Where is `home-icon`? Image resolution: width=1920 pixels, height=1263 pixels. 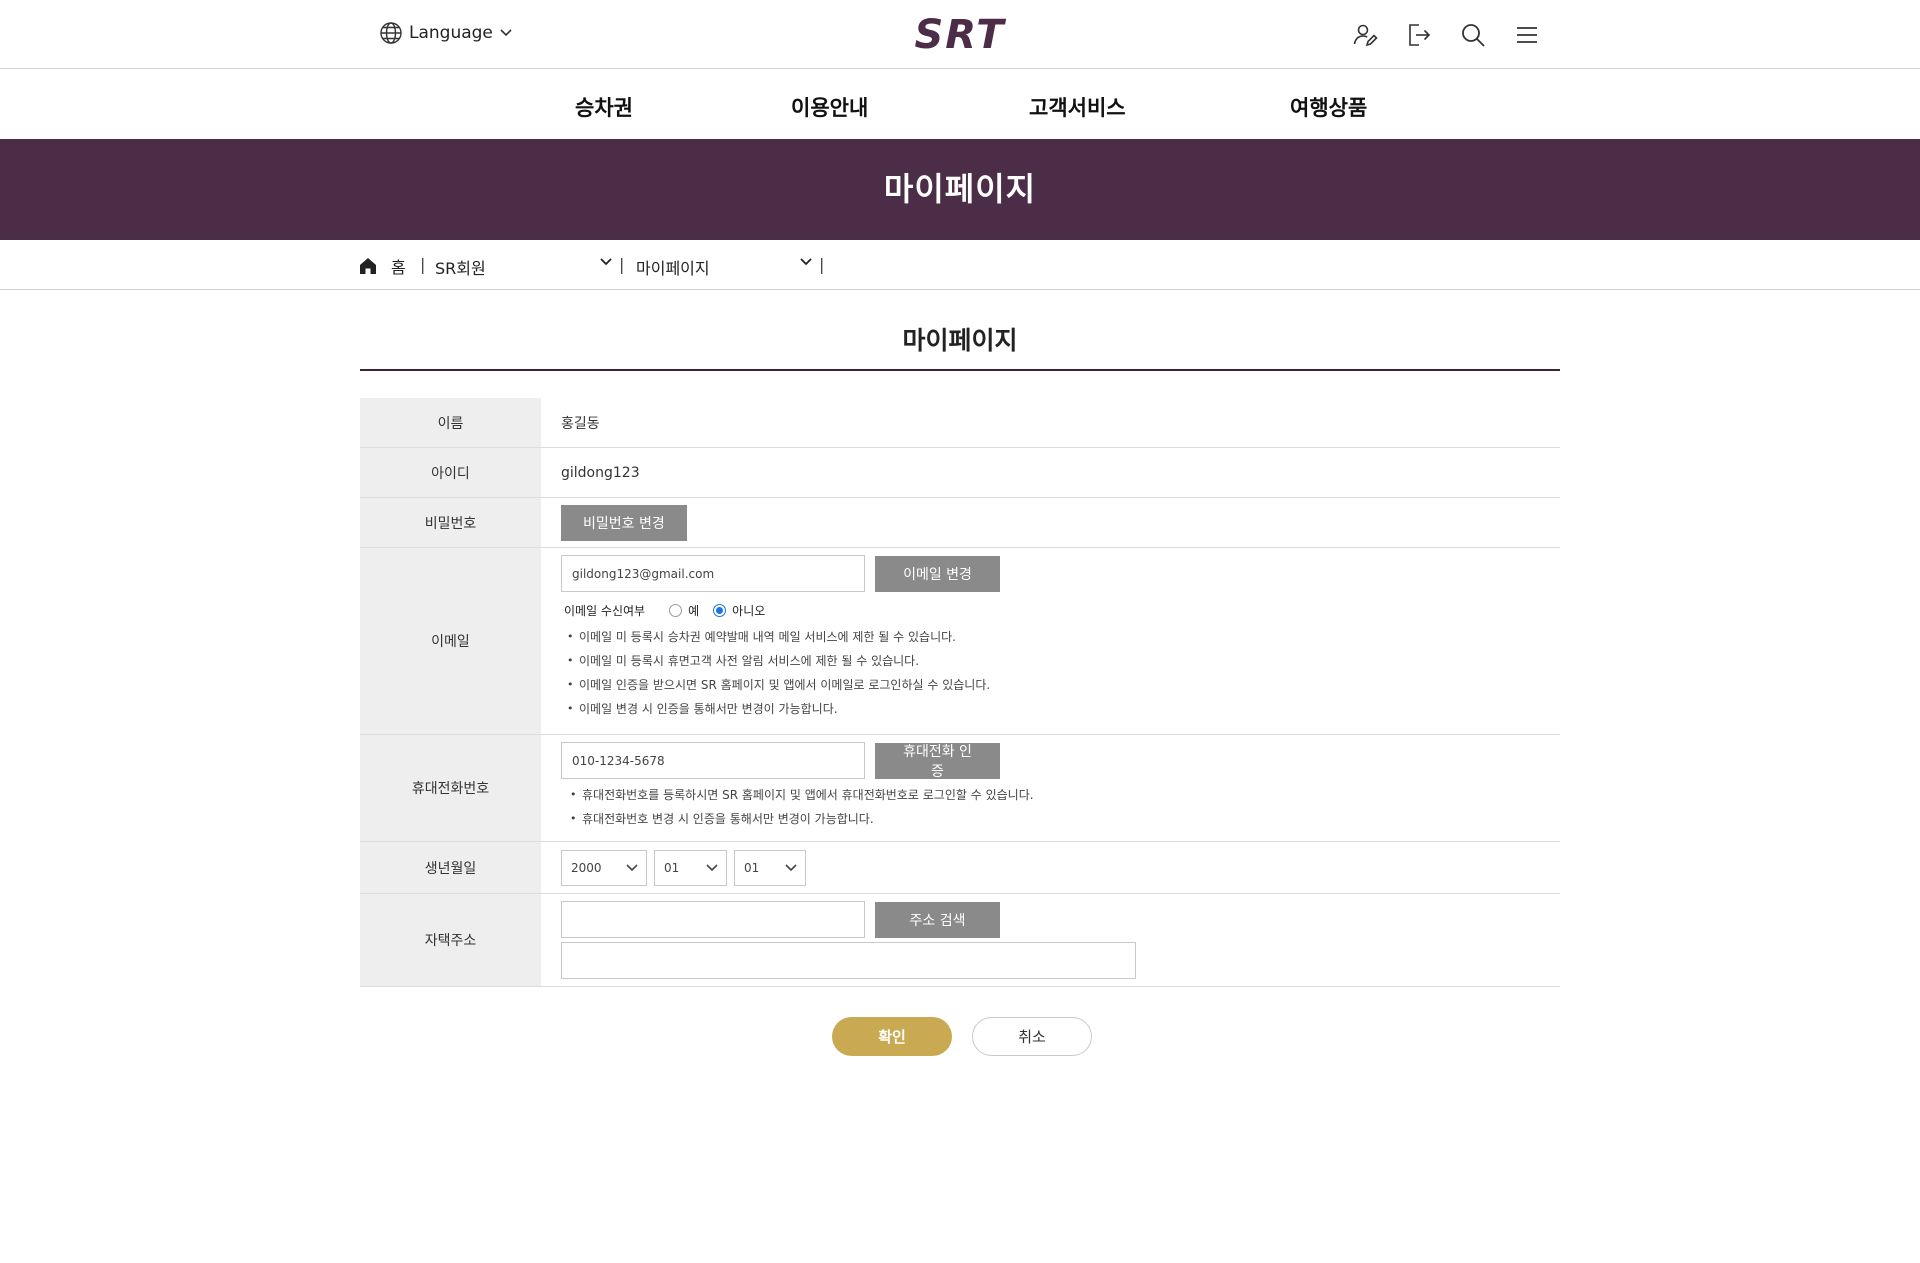 home-icon is located at coordinates (368, 266).